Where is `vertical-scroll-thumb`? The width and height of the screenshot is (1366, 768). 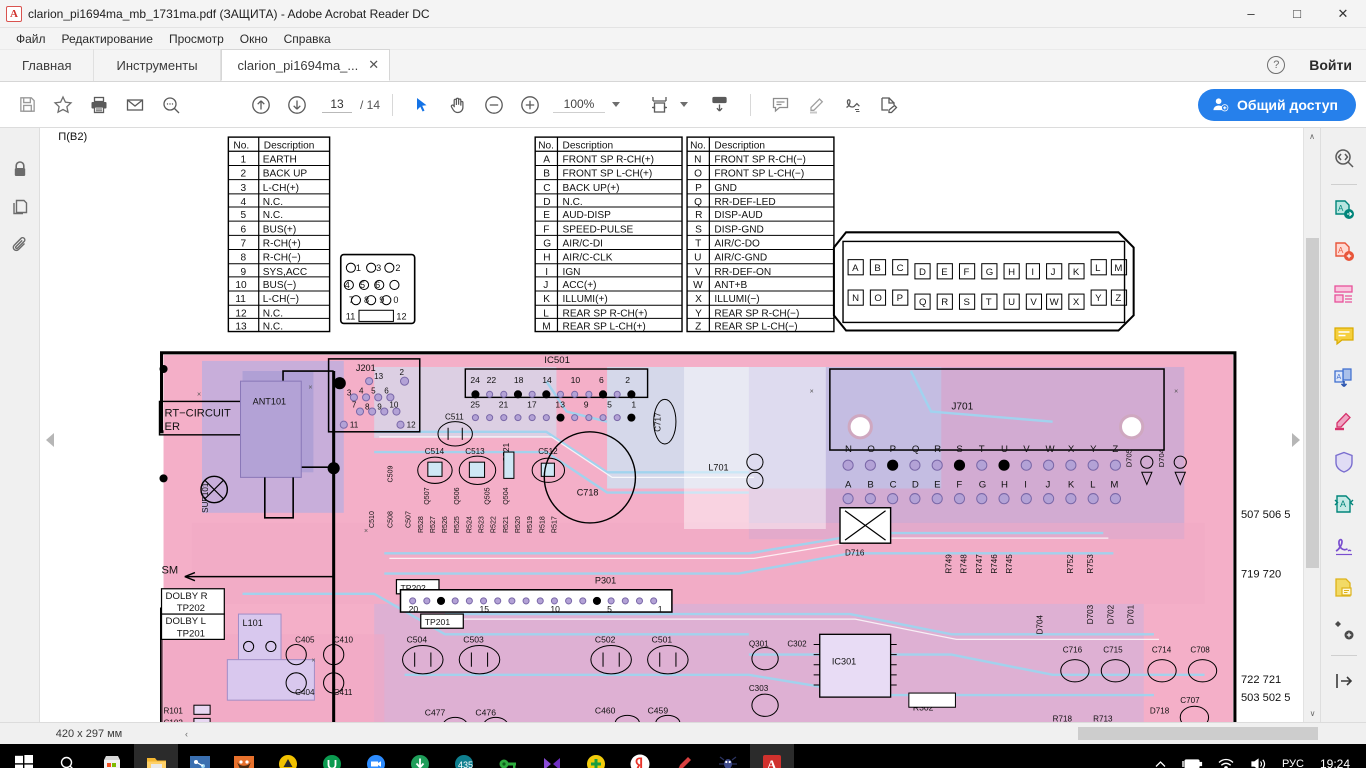 vertical-scroll-thumb is located at coordinates (1312, 403).